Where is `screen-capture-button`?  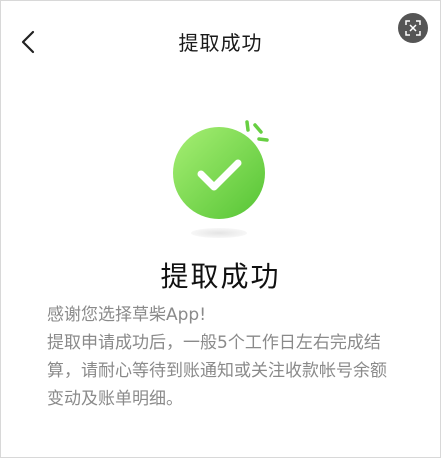 screen-capture-button is located at coordinates (413, 28).